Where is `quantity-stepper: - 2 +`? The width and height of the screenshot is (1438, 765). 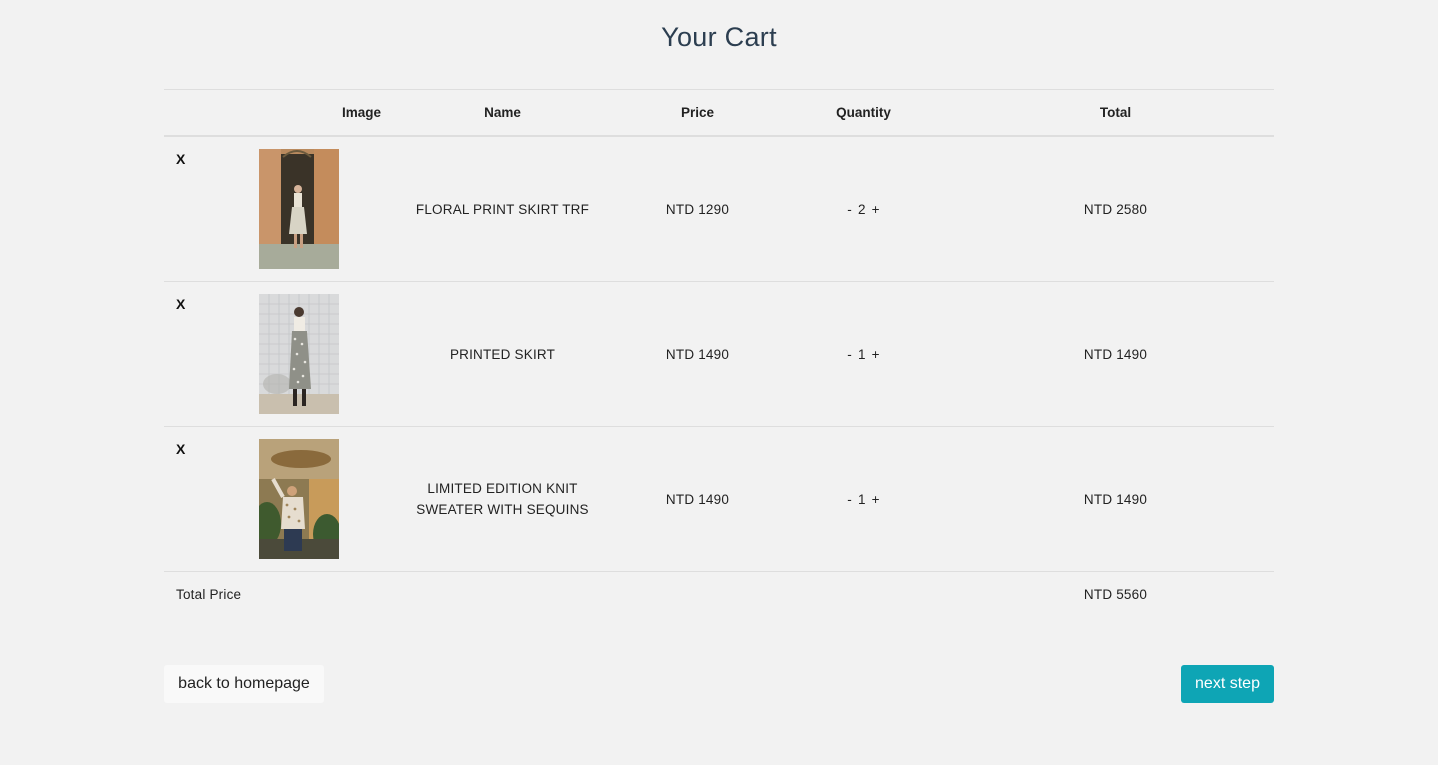 quantity-stepper: - 2 + is located at coordinates (863, 209).